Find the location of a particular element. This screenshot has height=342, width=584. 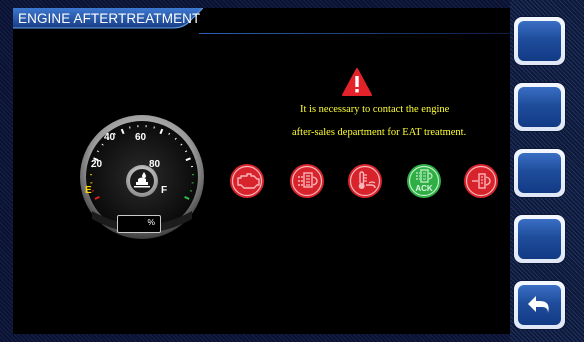

regeneration-ack-icon is located at coordinates (424, 181).